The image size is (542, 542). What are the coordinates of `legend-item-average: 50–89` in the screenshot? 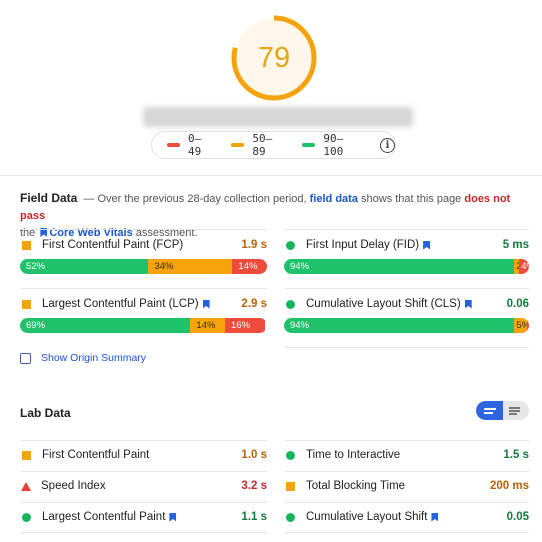 It's located at (258, 145).